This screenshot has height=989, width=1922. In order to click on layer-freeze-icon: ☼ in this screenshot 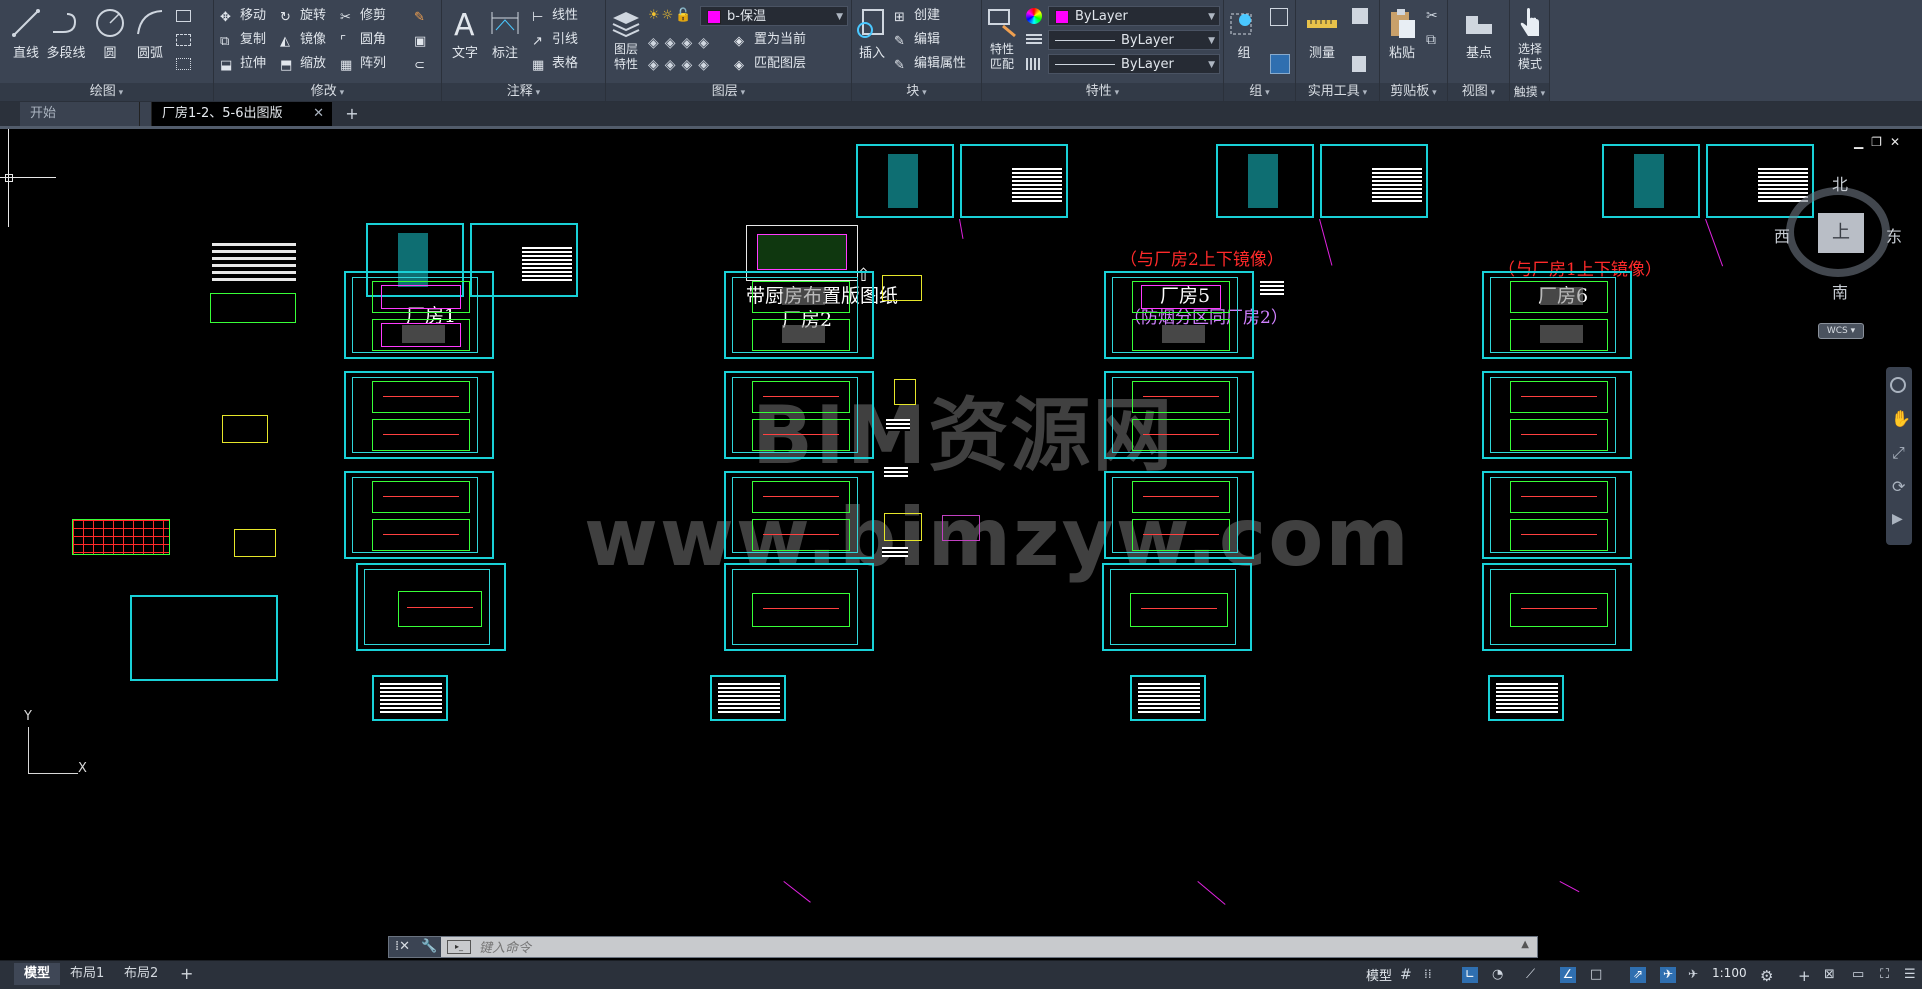, I will do `click(669, 15)`.